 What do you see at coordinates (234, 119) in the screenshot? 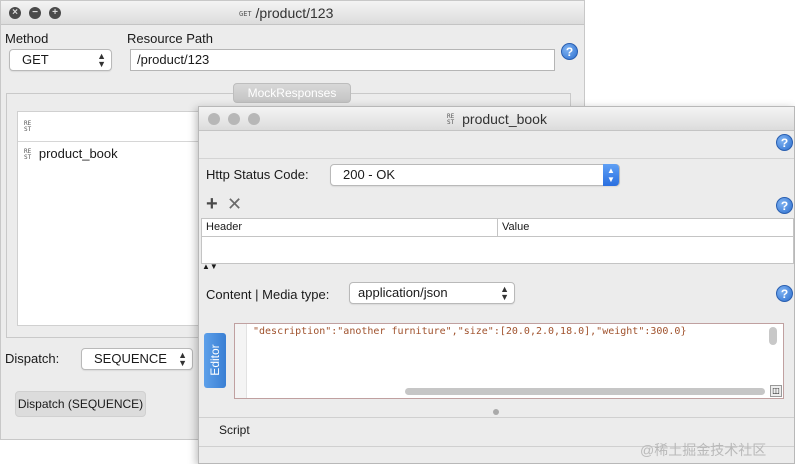
I see `minimize-icon` at bounding box center [234, 119].